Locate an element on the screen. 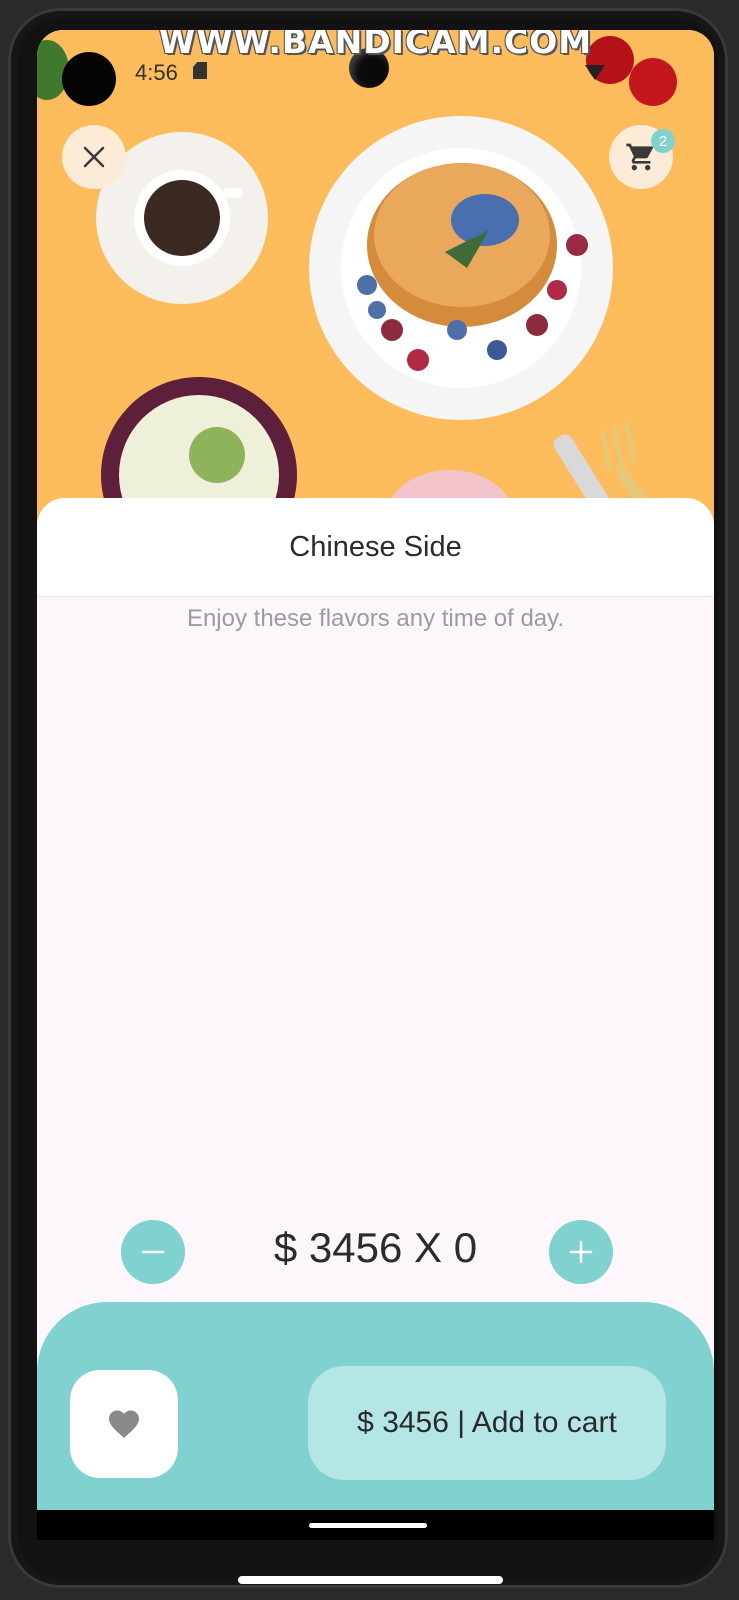 Image resolution: width=739 pixels, height=1600 pixels. quantity-row: $ 3456 X 0 is located at coordinates (375, 1253).